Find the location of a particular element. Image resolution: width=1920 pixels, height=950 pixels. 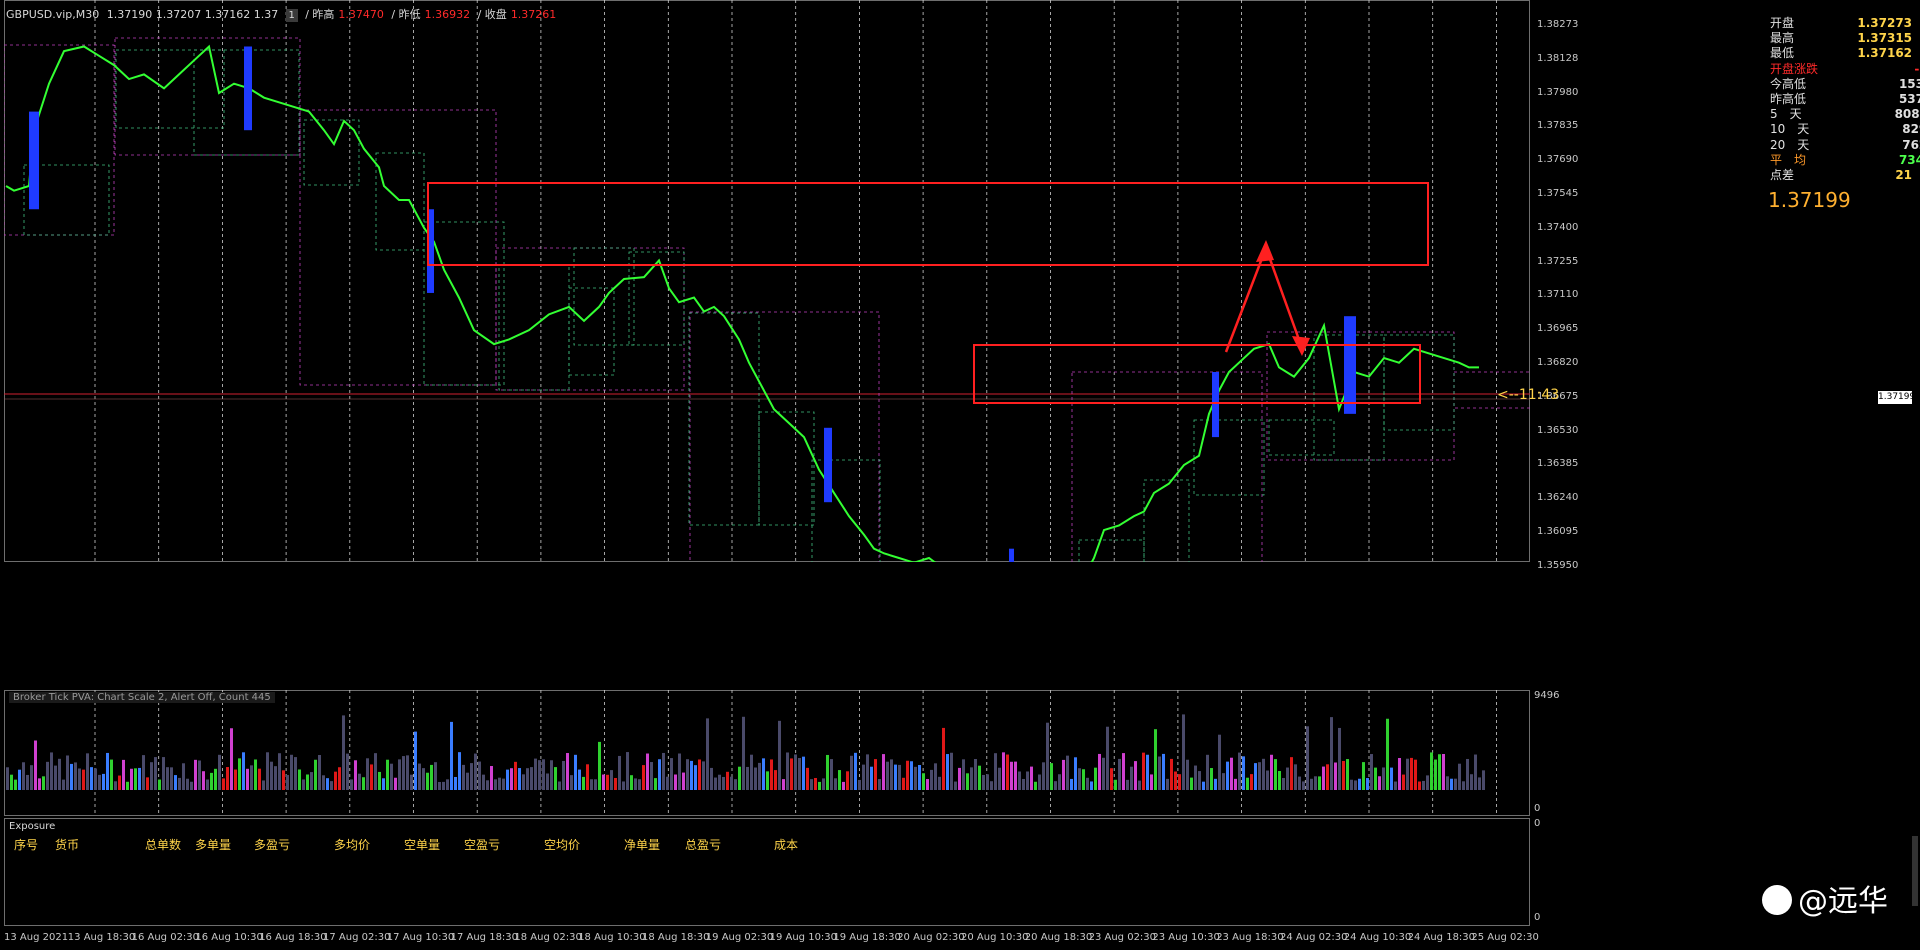

exposure-column-header: 序号 is located at coordinates (26, 845).